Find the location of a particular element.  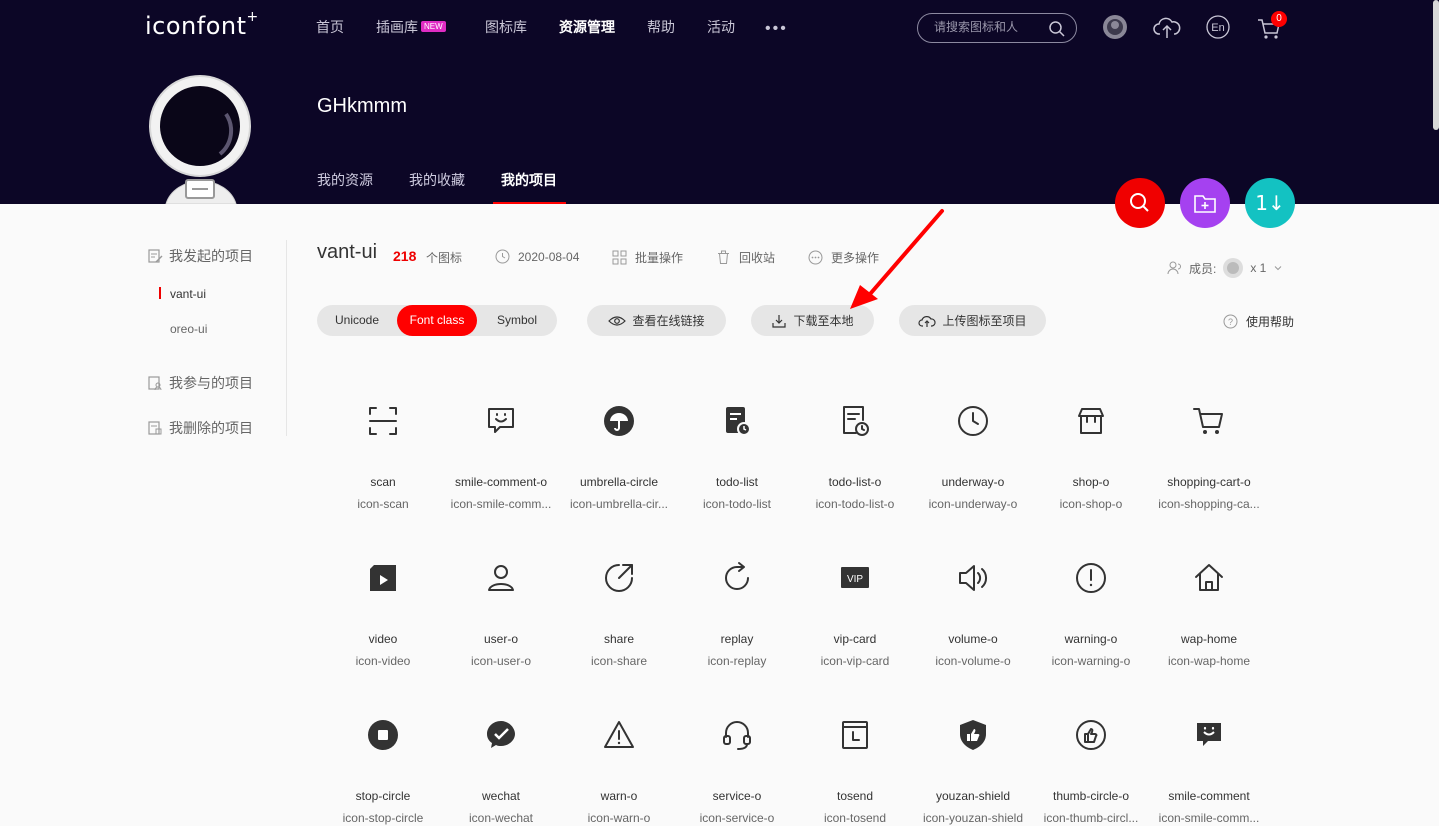

mode-unicode-button: Unicode is located at coordinates (357, 320).